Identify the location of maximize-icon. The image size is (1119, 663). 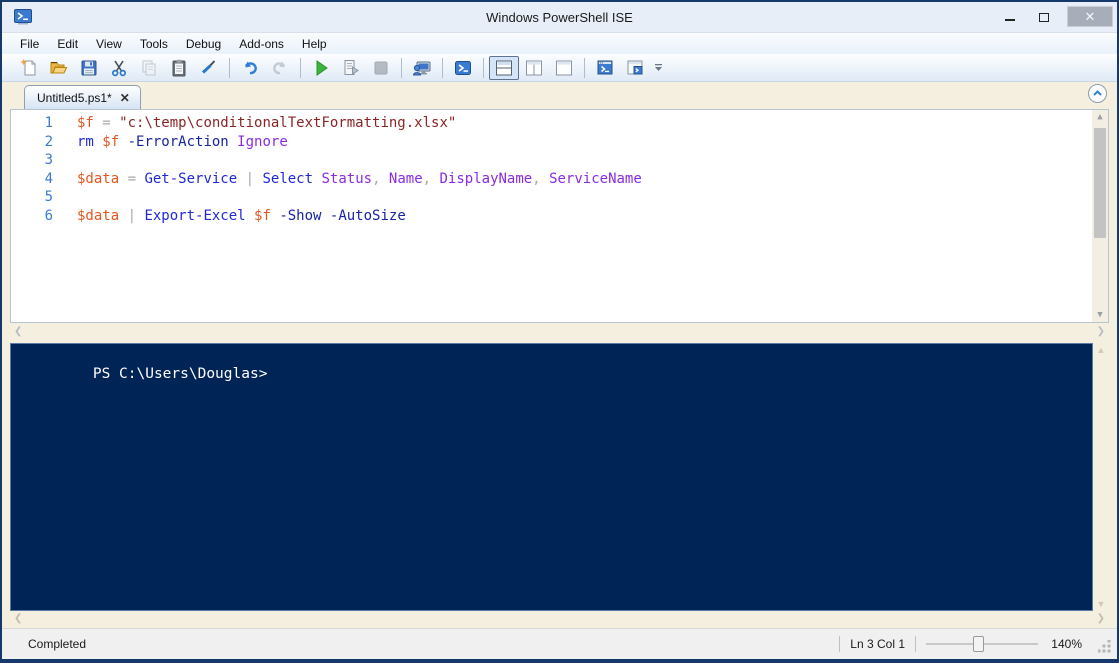
(1044, 17).